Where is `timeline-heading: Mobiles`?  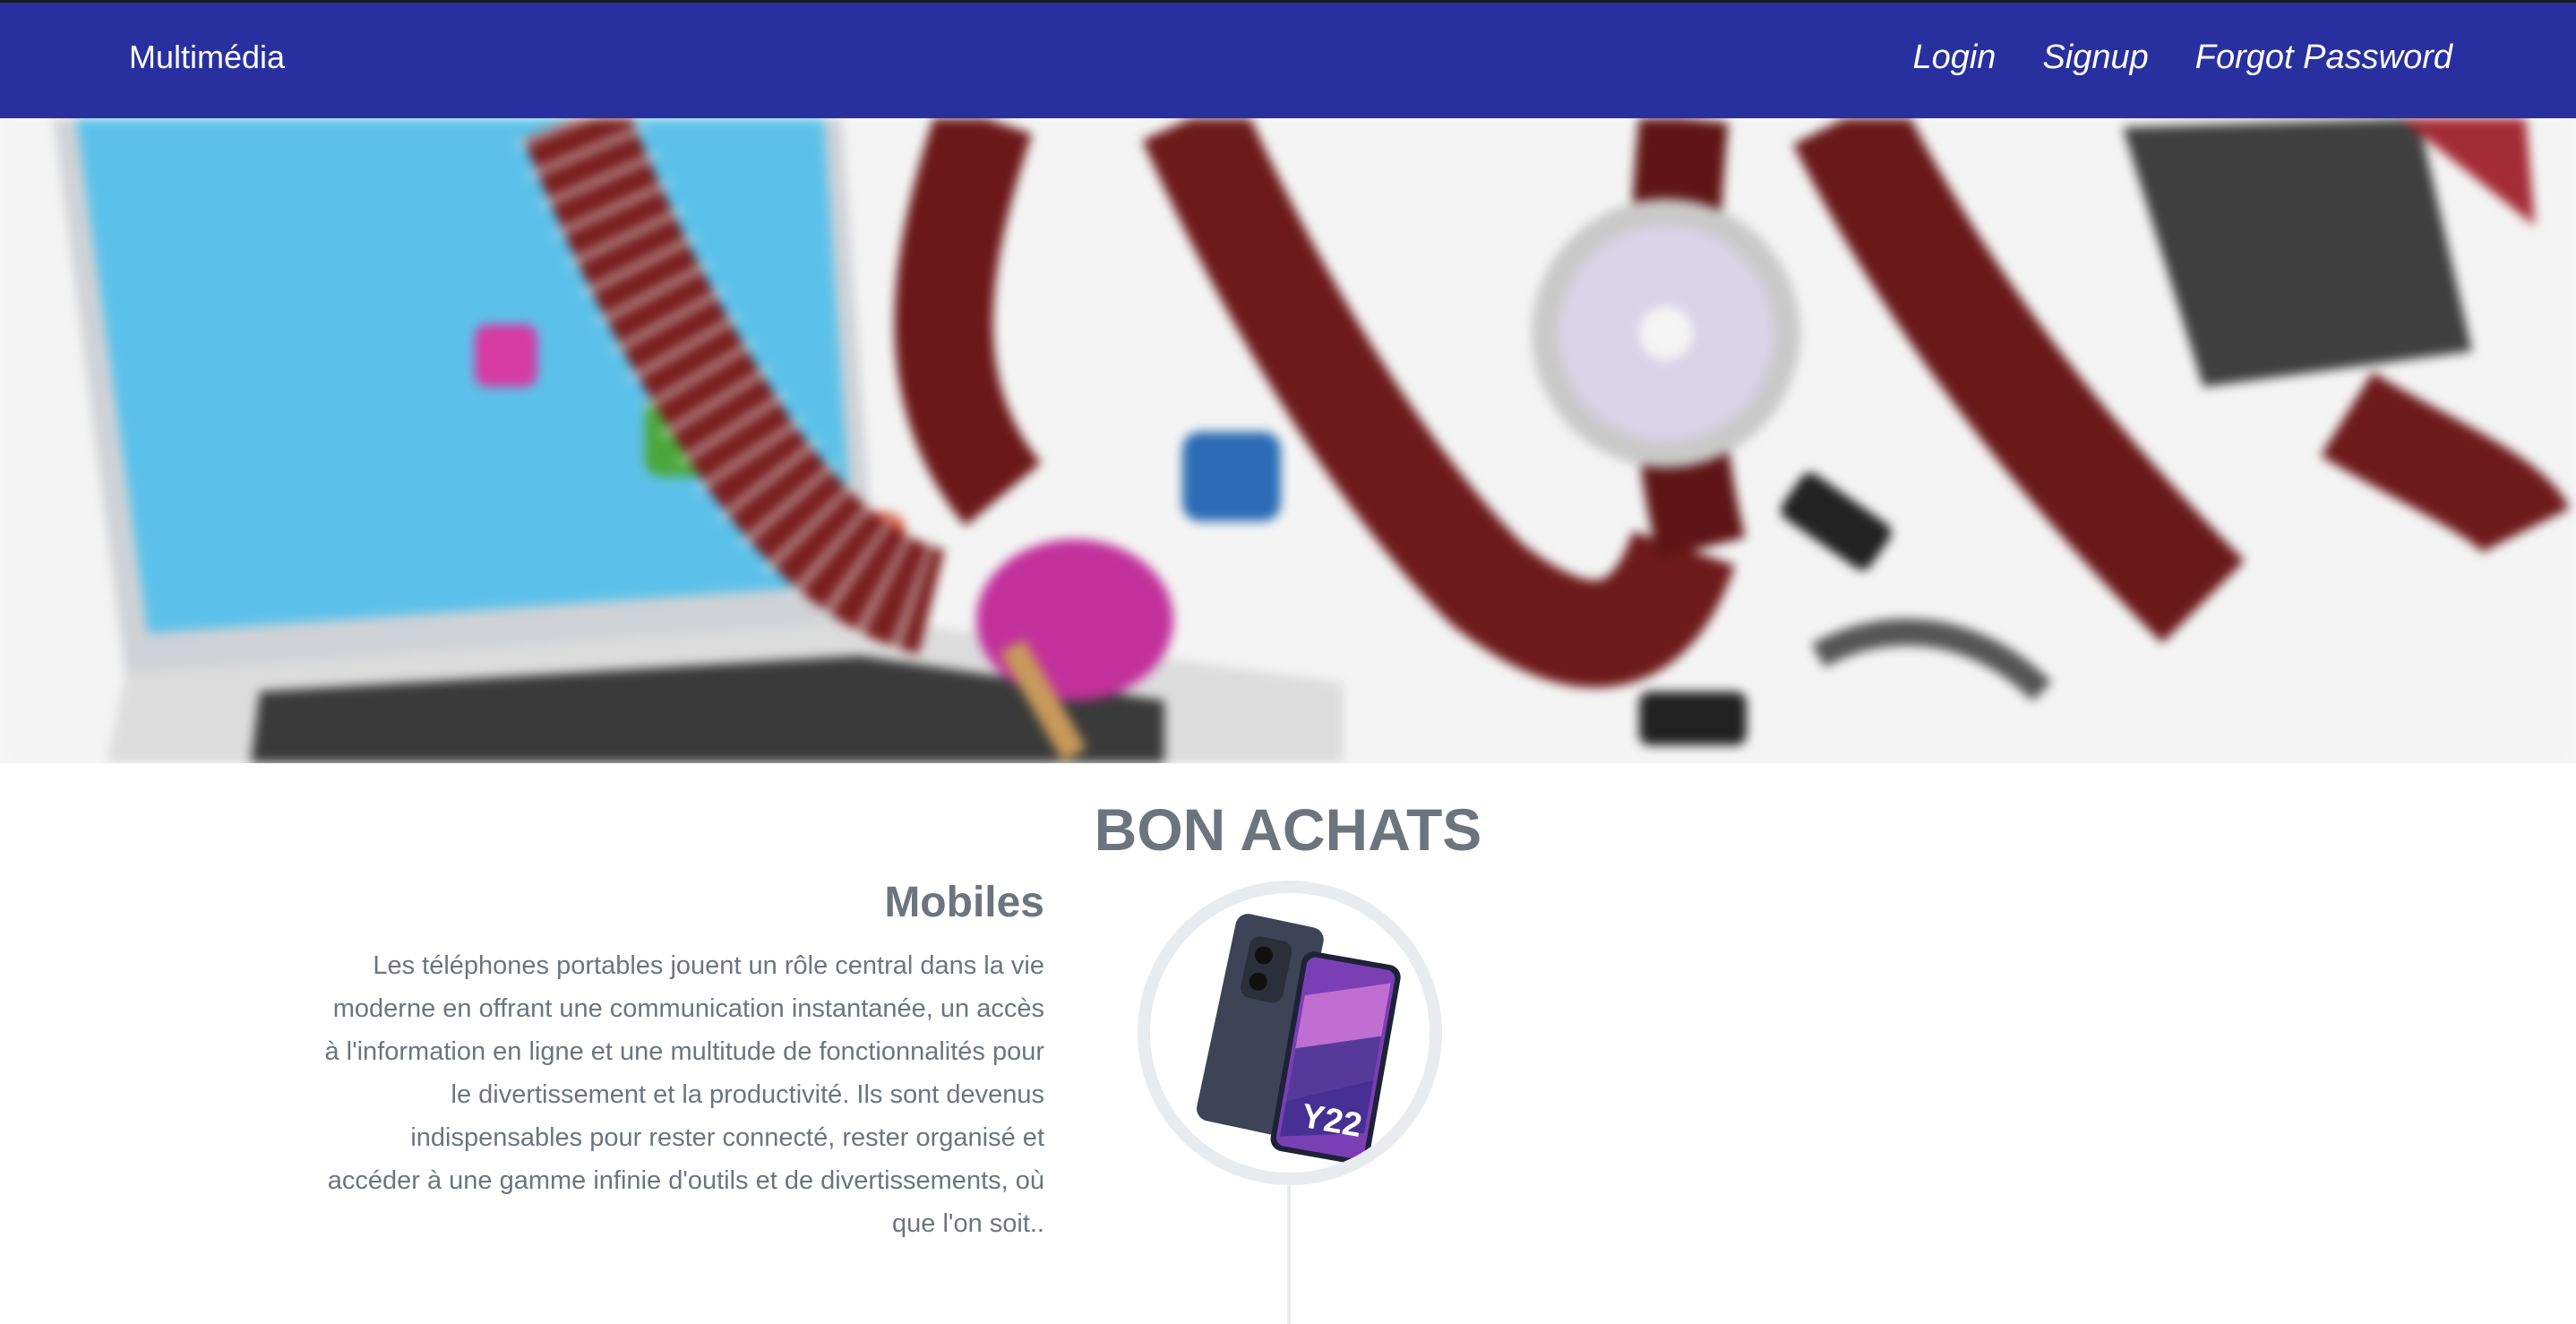
timeline-heading: Mobiles is located at coordinates (964, 902).